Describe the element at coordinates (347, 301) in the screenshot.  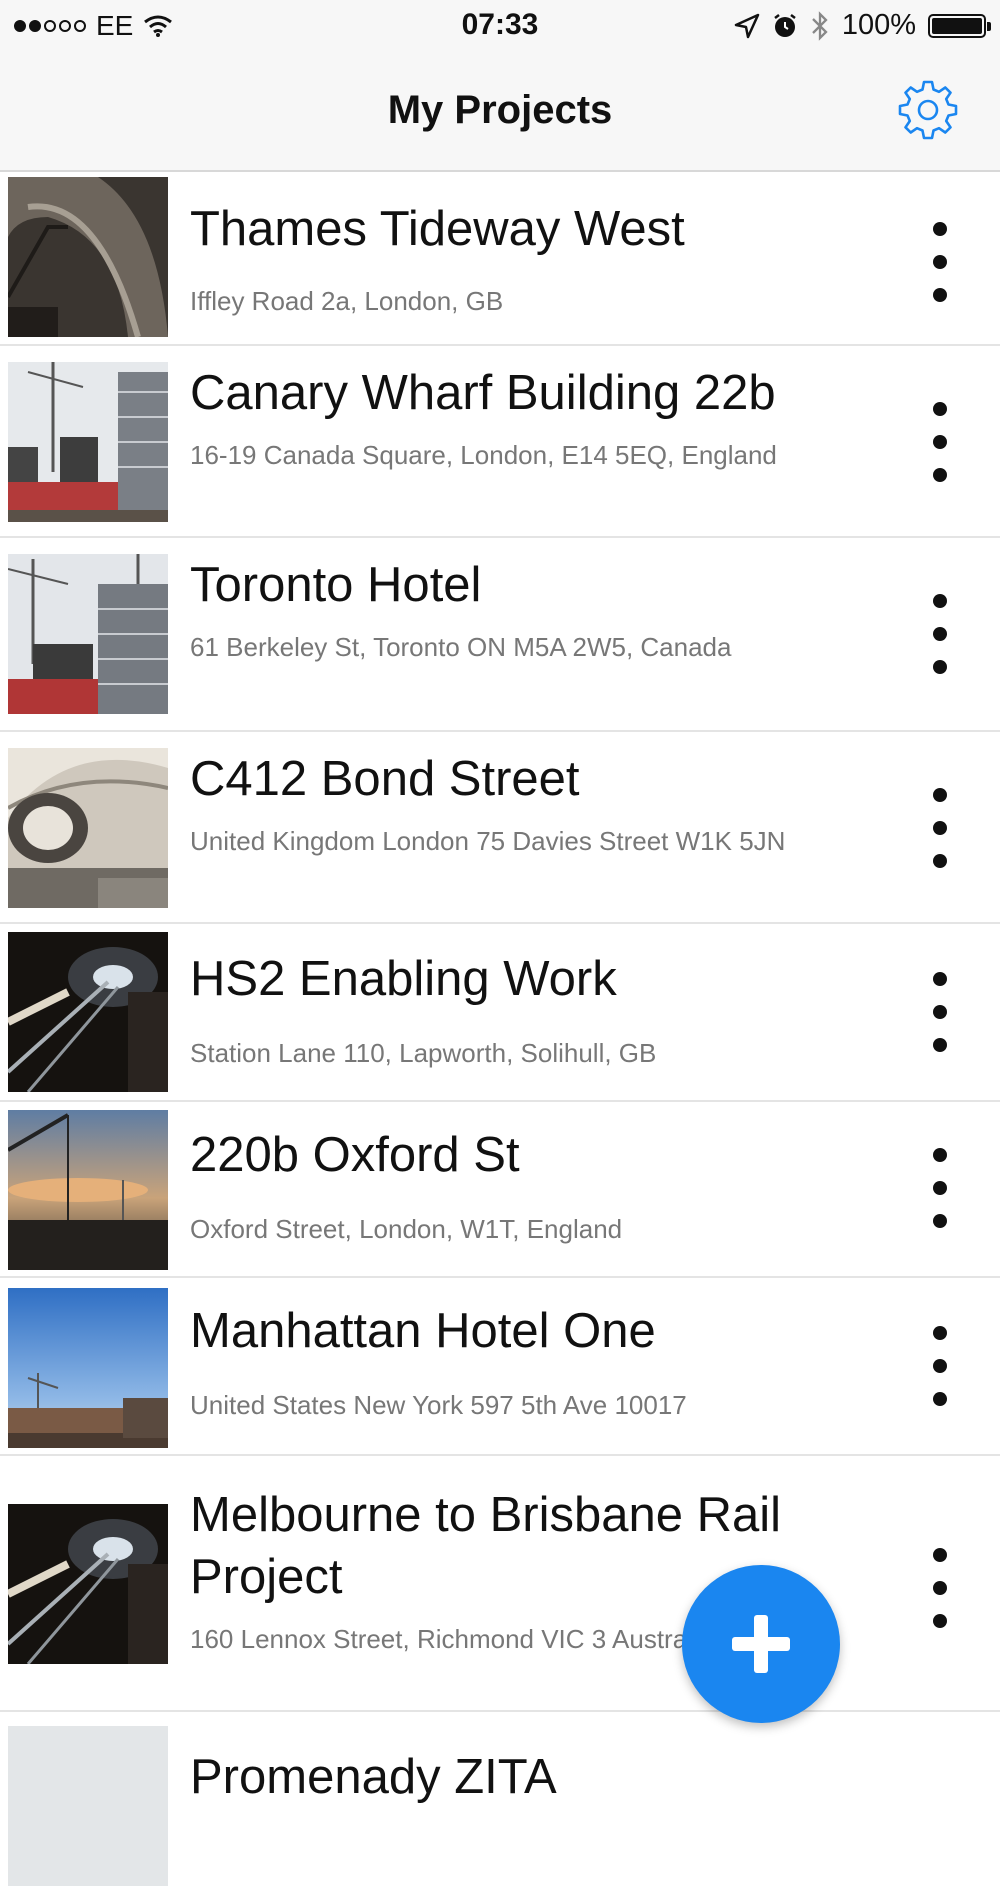
I see `project-address: Iffley Road 2a, London, GB` at that location.